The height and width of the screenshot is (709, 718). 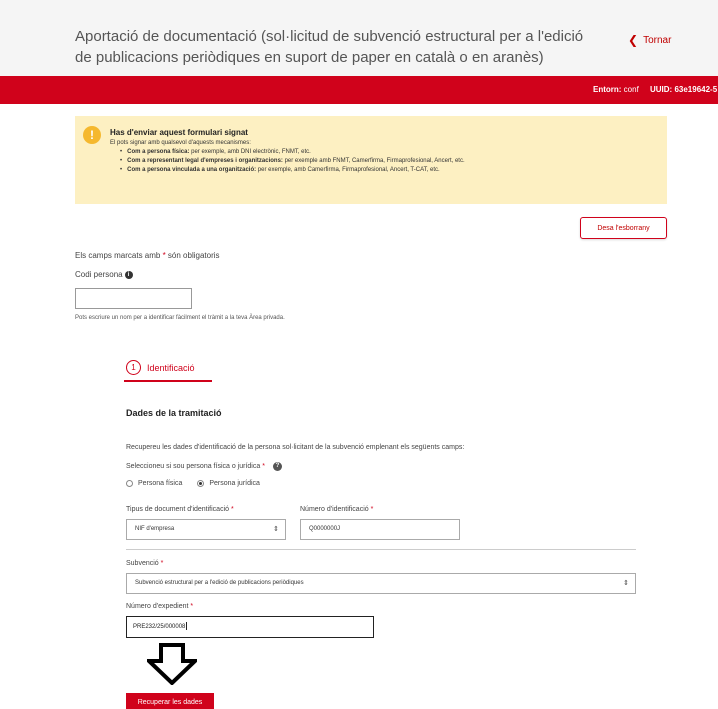 I want to click on environment-bar: Entorn: conf UUID: 63e19642-5, so click(x=359, y=90).